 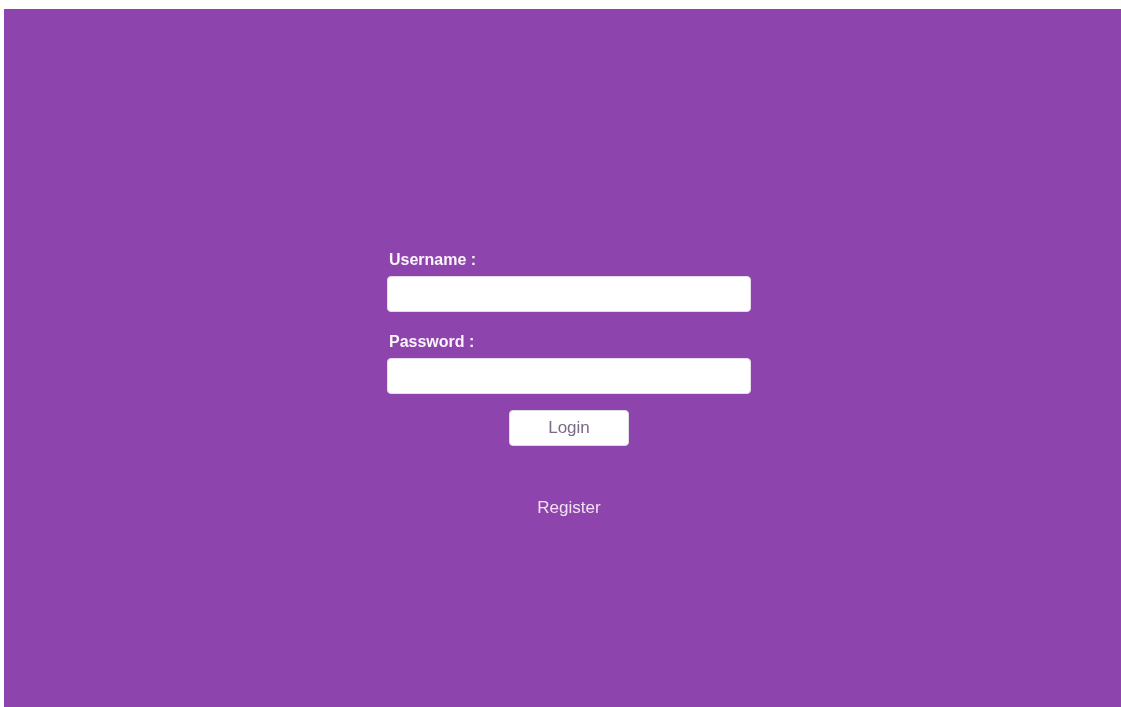 I want to click on field-label: Username :, so click(x=433, y=260).